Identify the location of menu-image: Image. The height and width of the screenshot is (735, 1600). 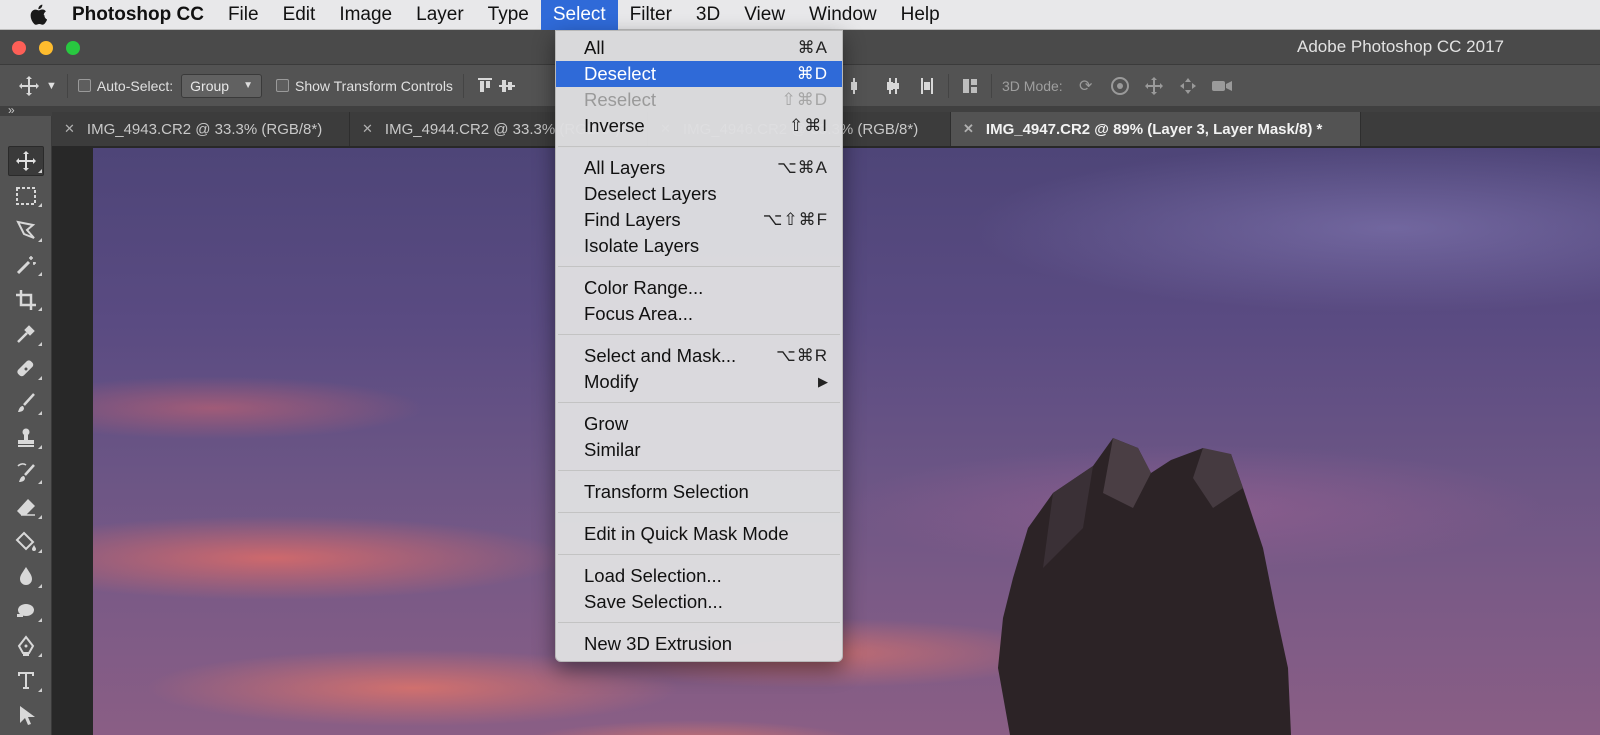
(365, 15).